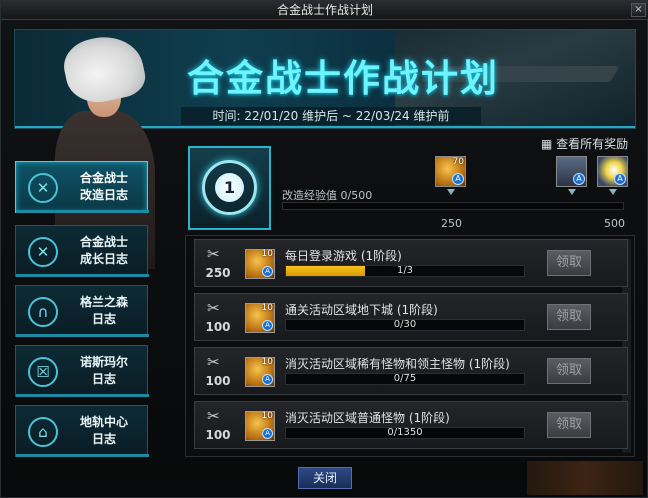 The height and width of the screenshot is (498, 648). What do you see at coordinates (614, 223) in the screenshot?
I see `milestone-label: 500` at bounding box center [614, 223].